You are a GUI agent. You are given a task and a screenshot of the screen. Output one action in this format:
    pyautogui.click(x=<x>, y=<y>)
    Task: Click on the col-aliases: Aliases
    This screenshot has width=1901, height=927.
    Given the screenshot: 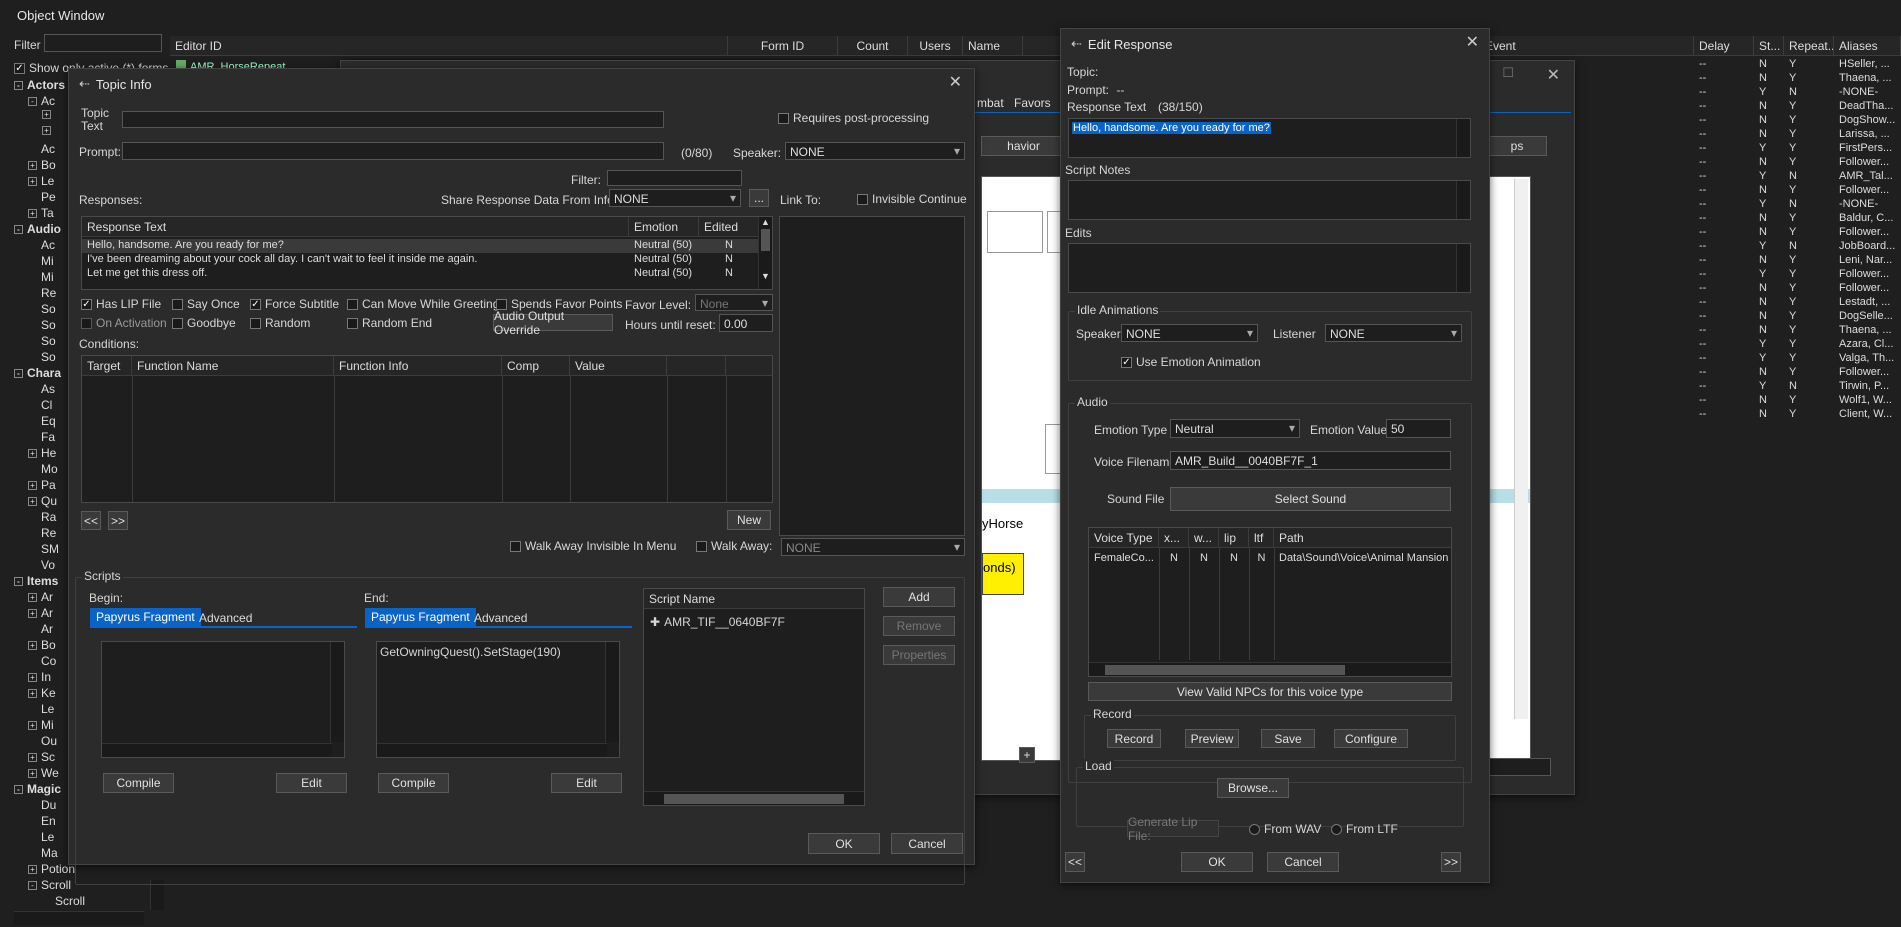 What is the action you would take?
    pyautogui.click(x=1867, y=45)
    